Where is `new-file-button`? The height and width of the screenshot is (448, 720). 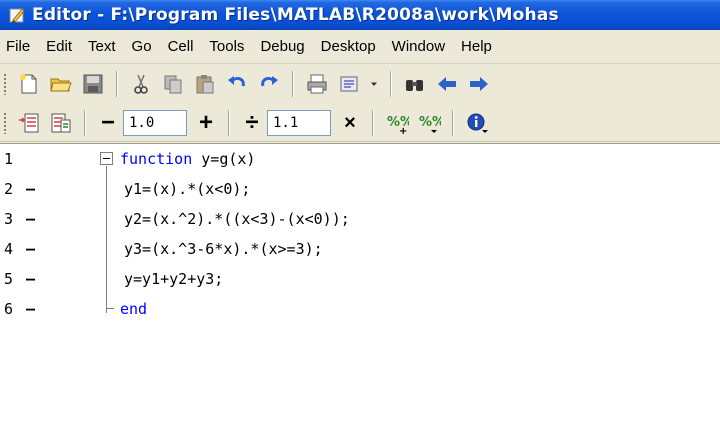 new-file-button is located at coordinates (29, 84).